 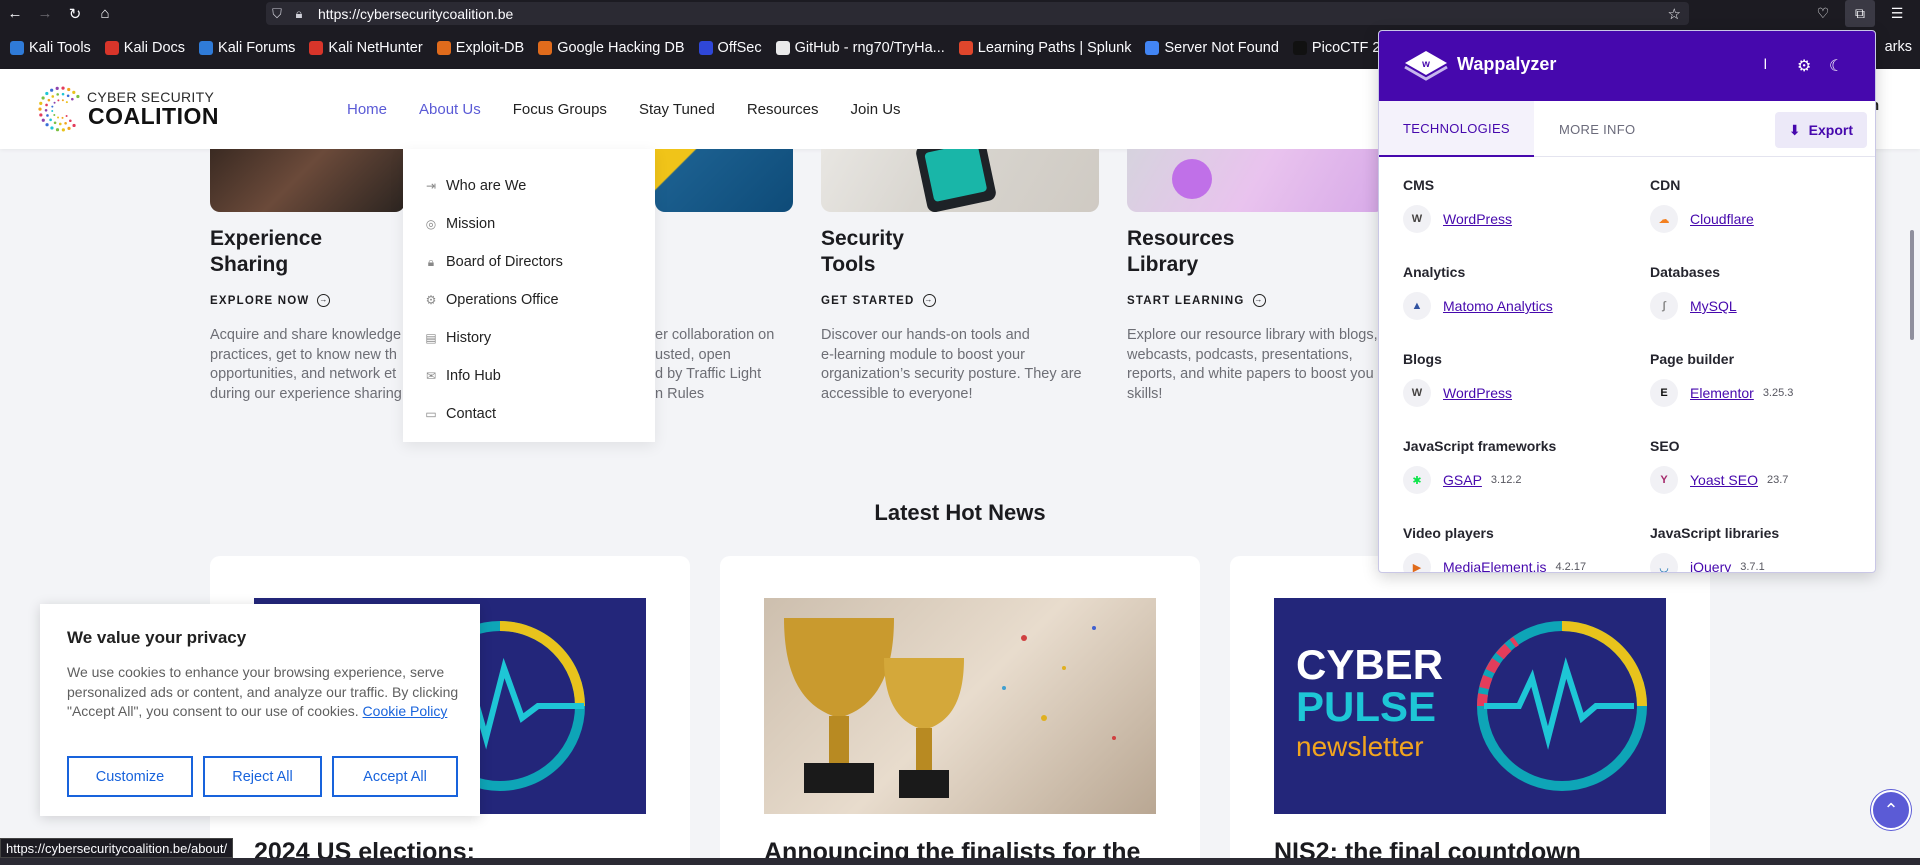 I want to click on nav-join-us: Join Us, so click(x=876, y=109).